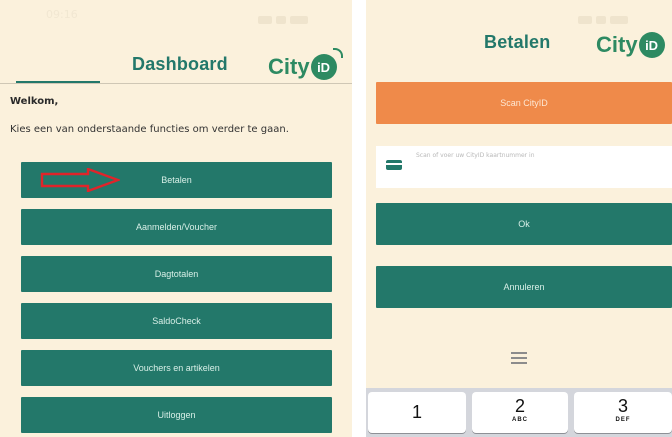 The width and height of the screenshot is (672, 437). Describe the element at coordinates (80, 180) in the screenshot. I see `red-arrow-annotation-icon` at that location.